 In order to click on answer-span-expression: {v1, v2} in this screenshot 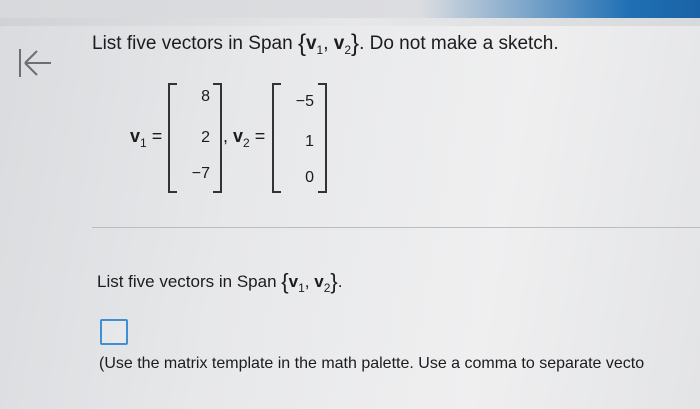, I will do `click(309, 282)`.